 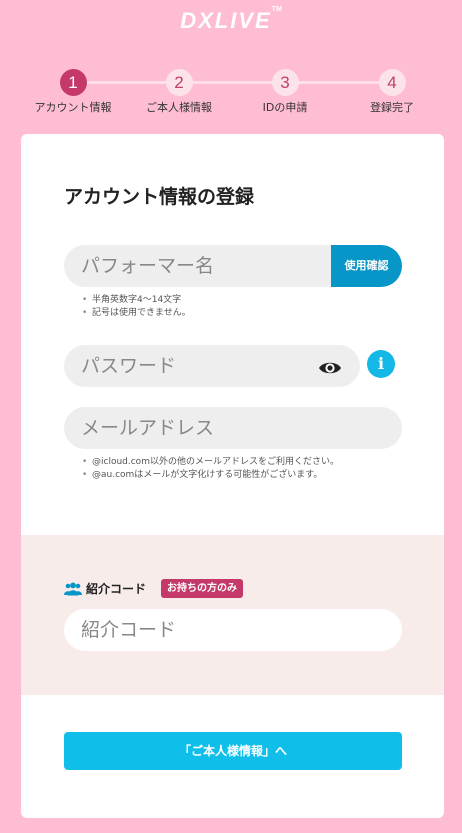 What do you see at coordinates (116, 589) in the screenshot?
I see `referral-label: 紹介コード` at bounding box center [116, 589].